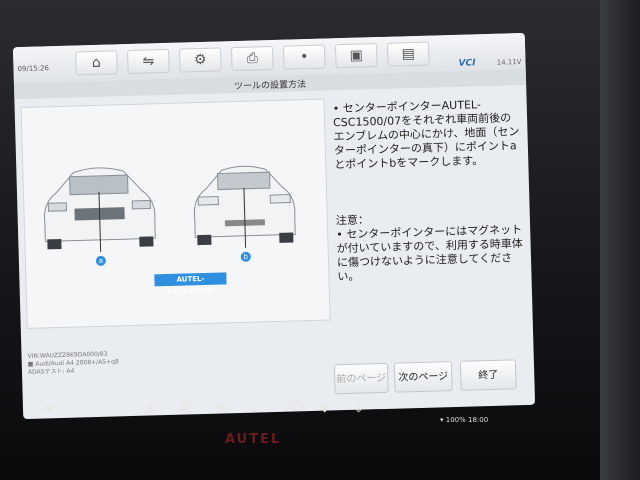 This screenshot has height=480, width=640. I want to click on home-icon: ⌂, so click(96, 63).